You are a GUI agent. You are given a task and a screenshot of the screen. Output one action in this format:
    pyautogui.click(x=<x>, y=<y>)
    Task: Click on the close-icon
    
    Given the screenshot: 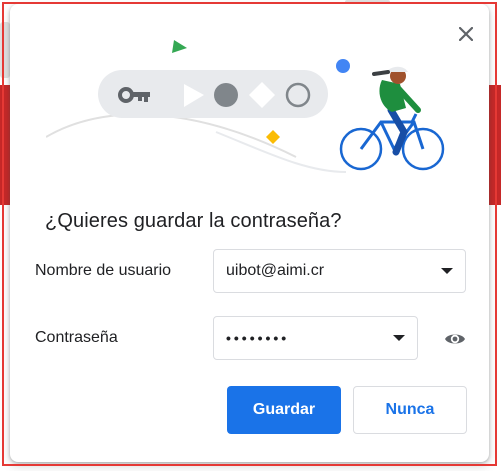 What is the action you would take?
    pyautogui.click(x=466, y=34)
    